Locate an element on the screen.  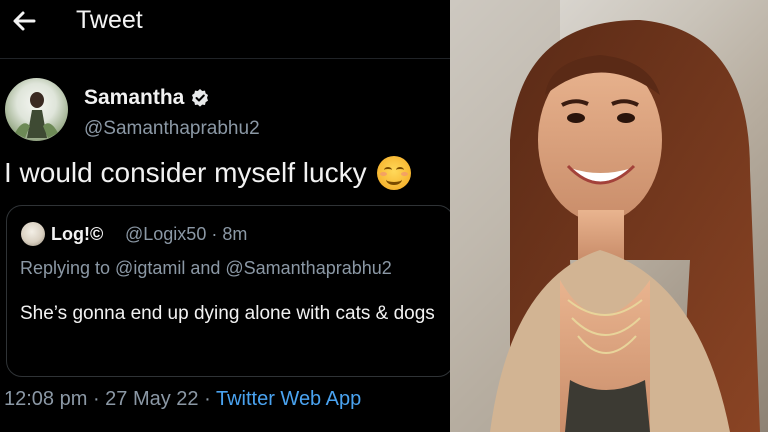
tweet-source-link: Twitter Web App is located at coordinates (288, 399).